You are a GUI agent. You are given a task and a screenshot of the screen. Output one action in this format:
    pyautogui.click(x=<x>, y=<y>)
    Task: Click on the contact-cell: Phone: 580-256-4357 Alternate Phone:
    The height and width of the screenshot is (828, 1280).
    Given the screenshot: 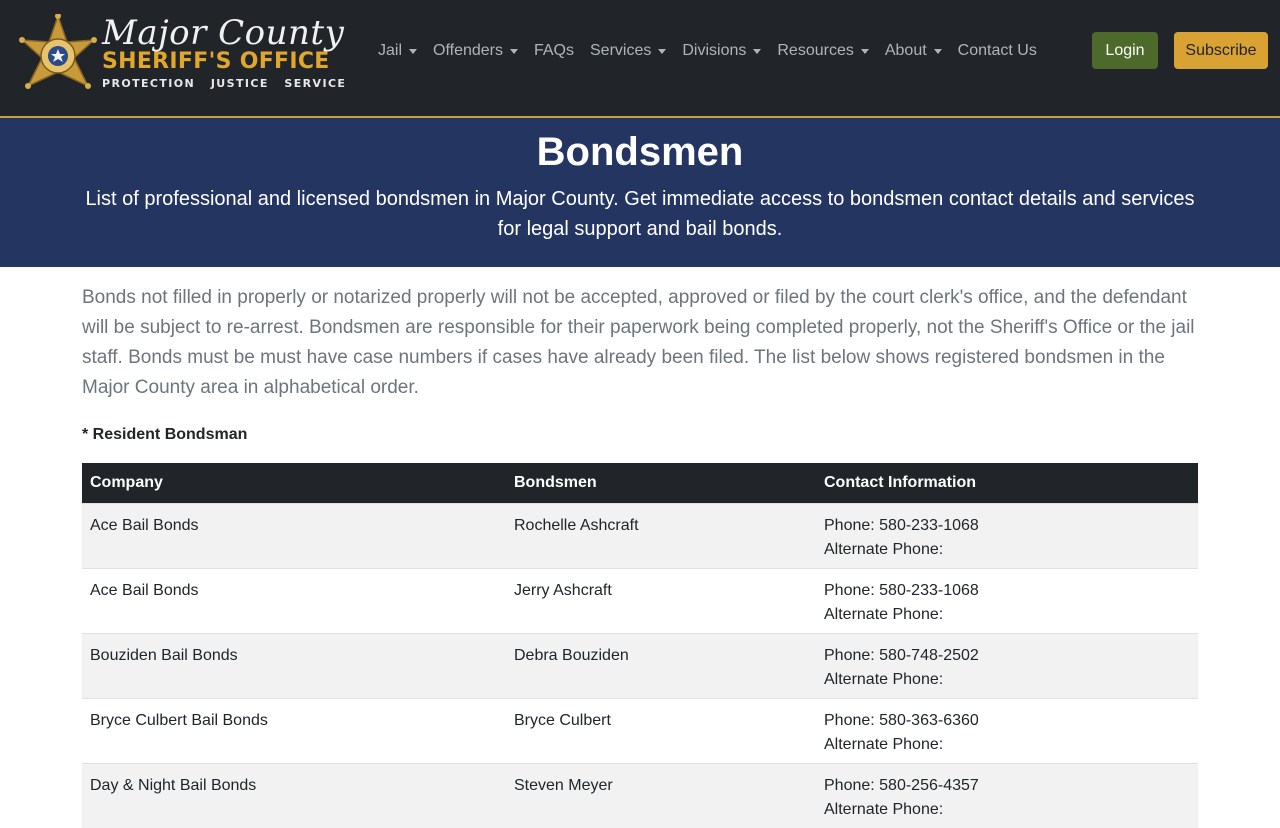 What is the action you would take?
    pyautogui.click(x=1007, y=795)
    